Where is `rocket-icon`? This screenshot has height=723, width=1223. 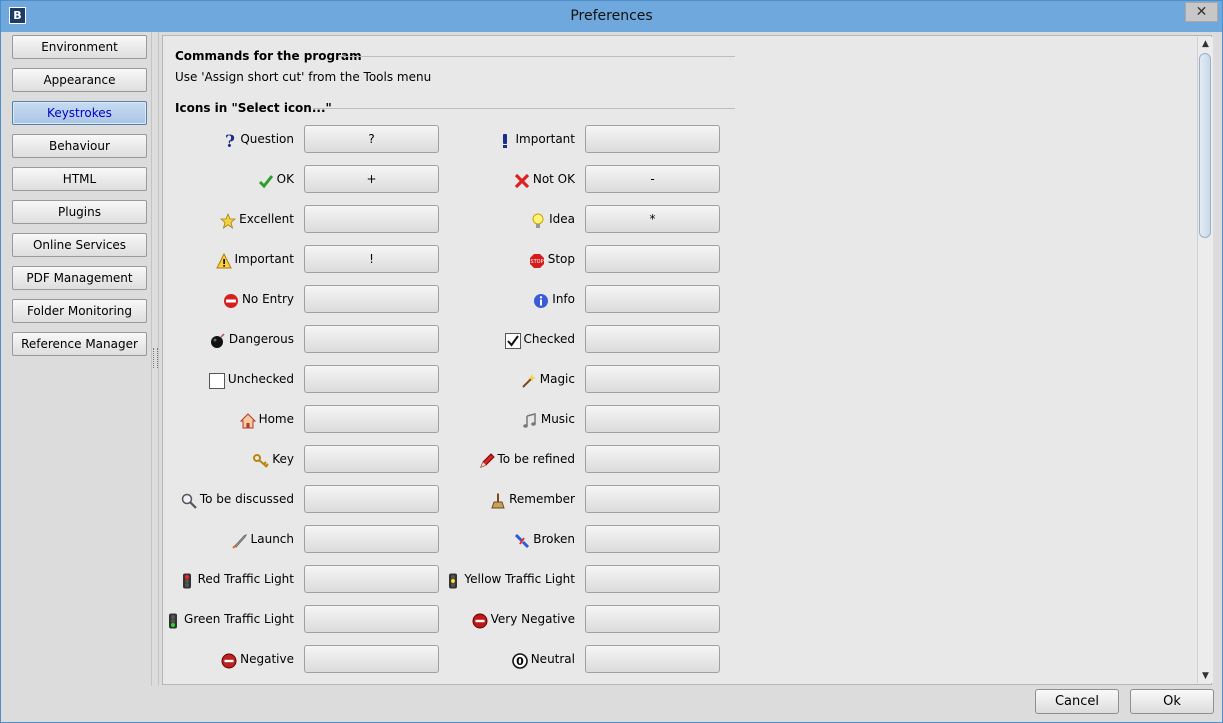
rocket-icon is located at coordinates (239, 540).